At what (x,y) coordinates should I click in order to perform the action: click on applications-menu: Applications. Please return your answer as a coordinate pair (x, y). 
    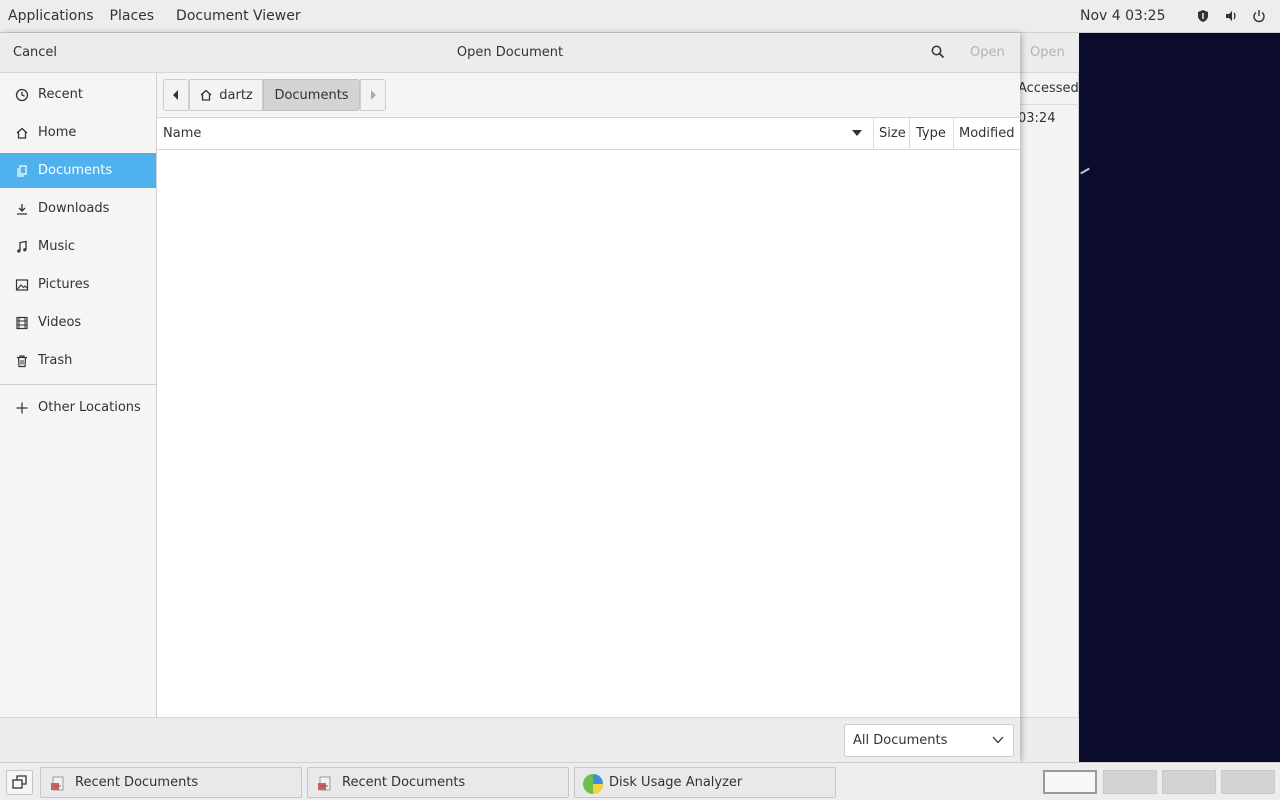
    Looking at the image, I should click on (51, 16).